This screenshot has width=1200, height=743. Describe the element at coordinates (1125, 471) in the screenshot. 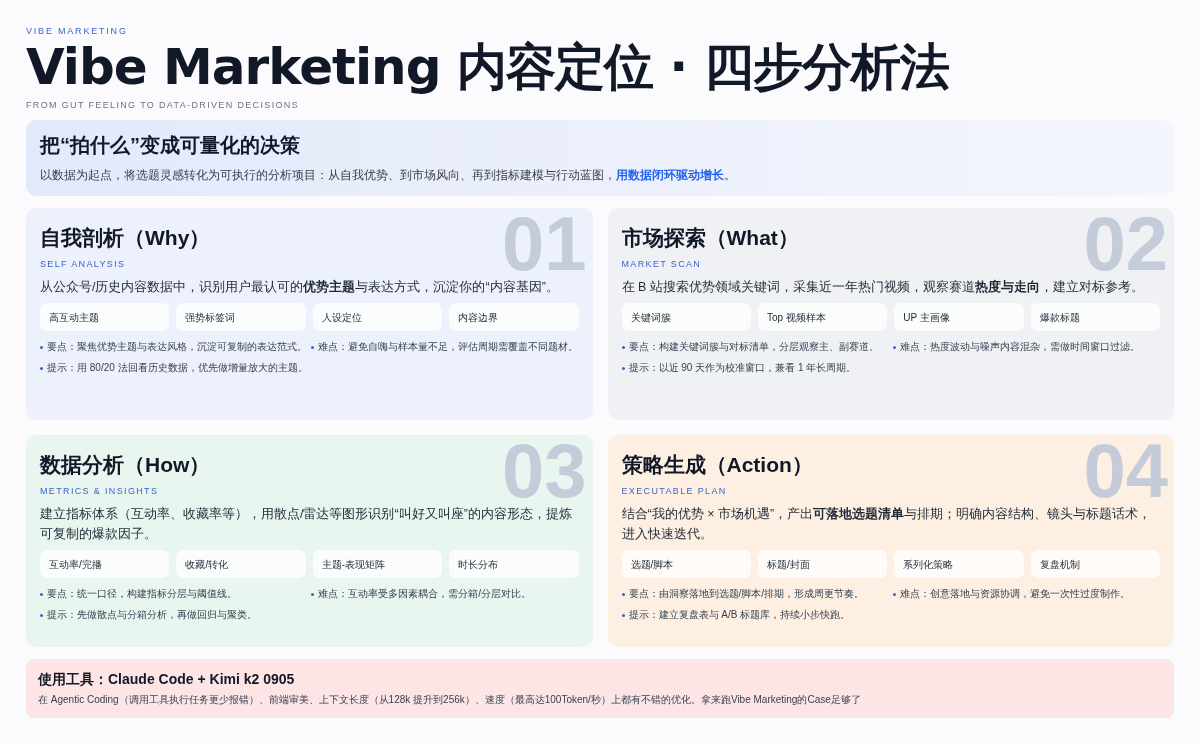

I see `step-number: 04` at that location.